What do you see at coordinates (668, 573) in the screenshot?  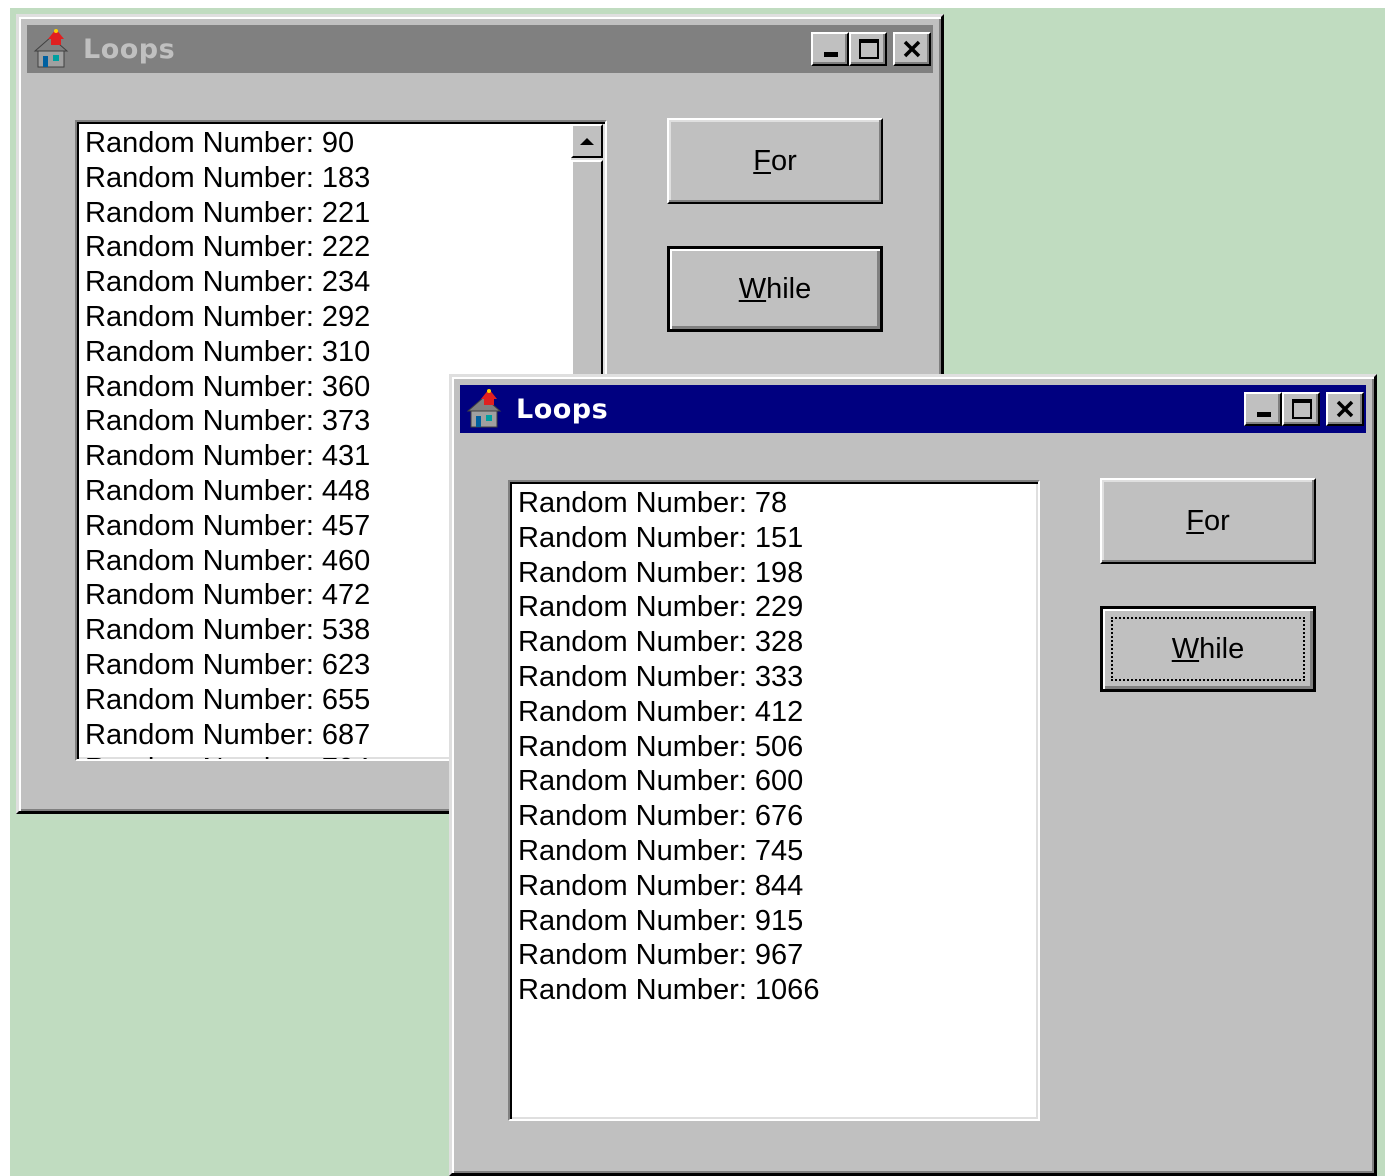 I see `list-item: Random Number: 198` at bounding box center [668, 573].